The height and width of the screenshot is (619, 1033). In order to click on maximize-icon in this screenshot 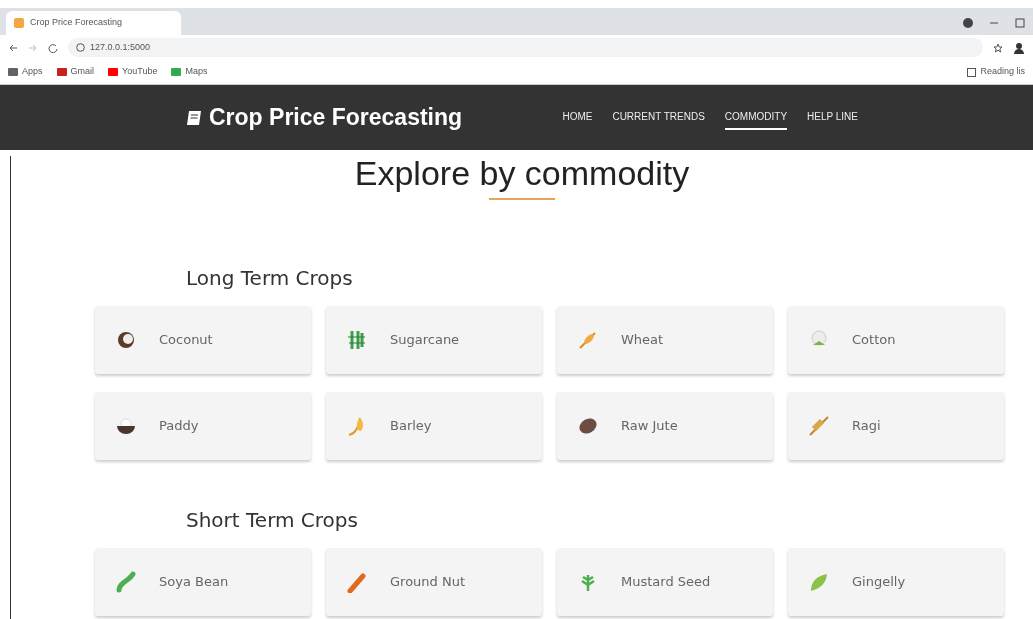, I will do `click(1020, 23)`.